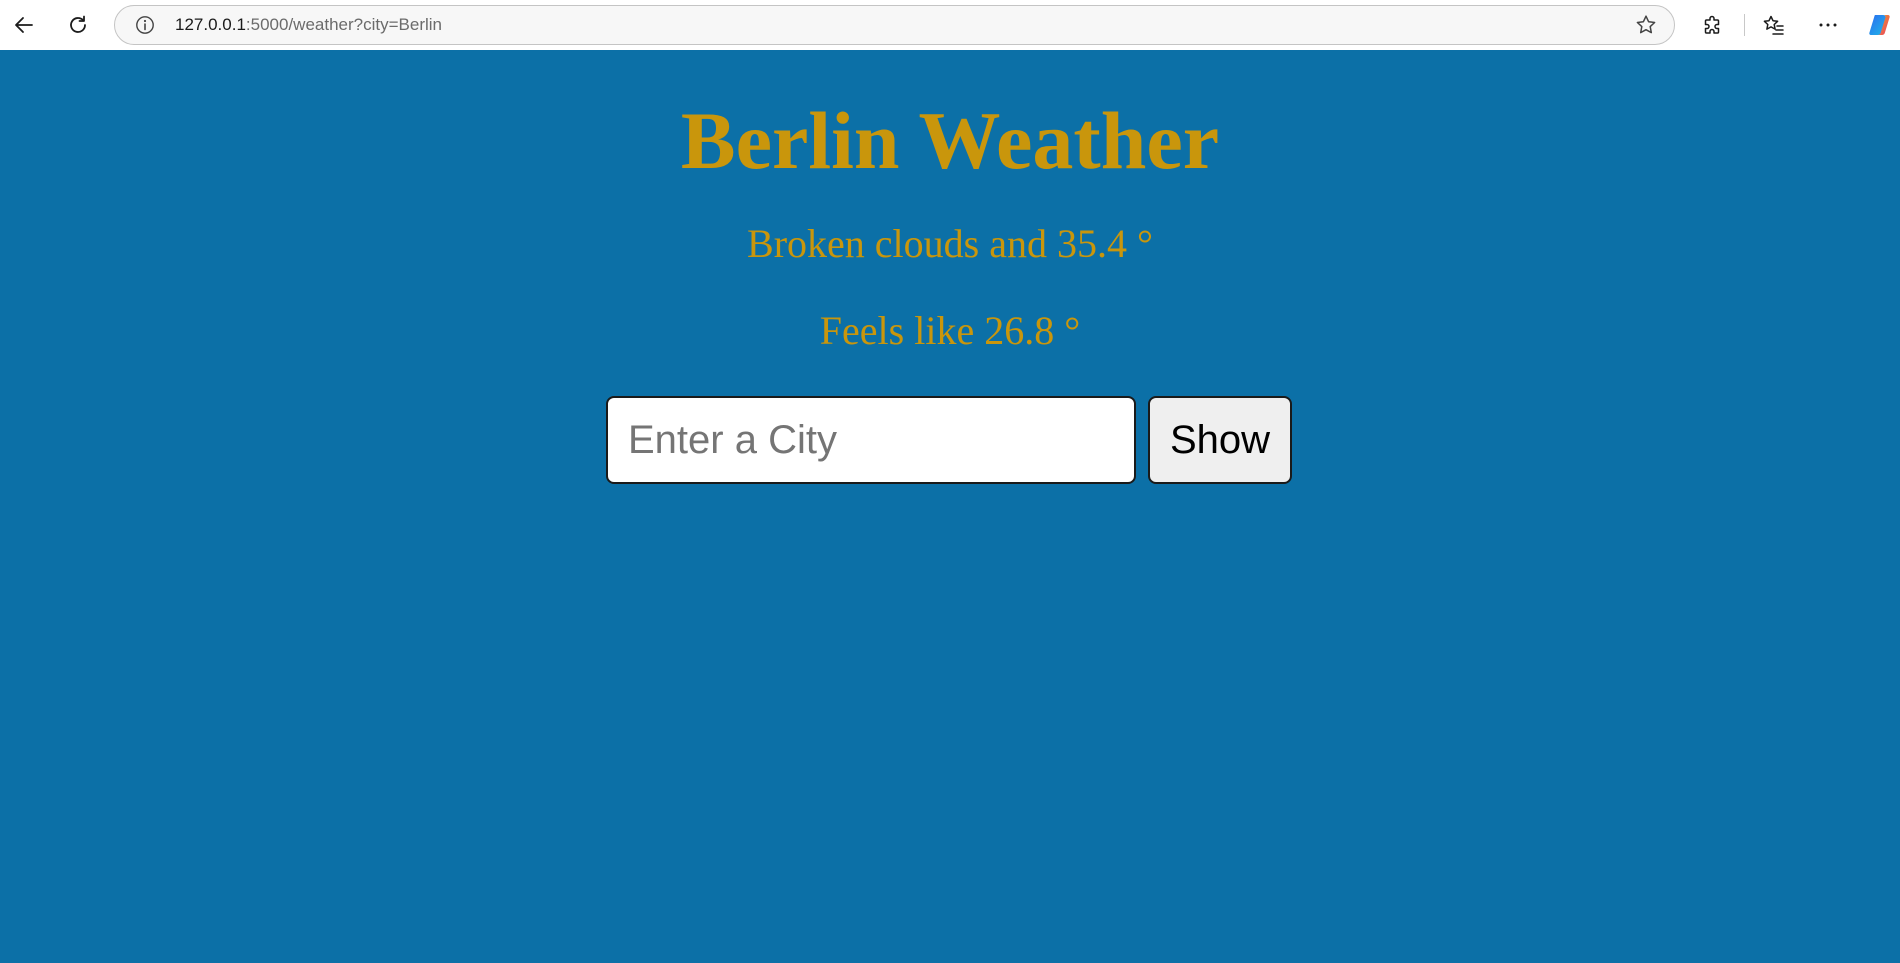  What do you see at coordinates (1646, 25) in the screenshot?
I see `favorite-star-icon` at bounding box center [1646, 25].